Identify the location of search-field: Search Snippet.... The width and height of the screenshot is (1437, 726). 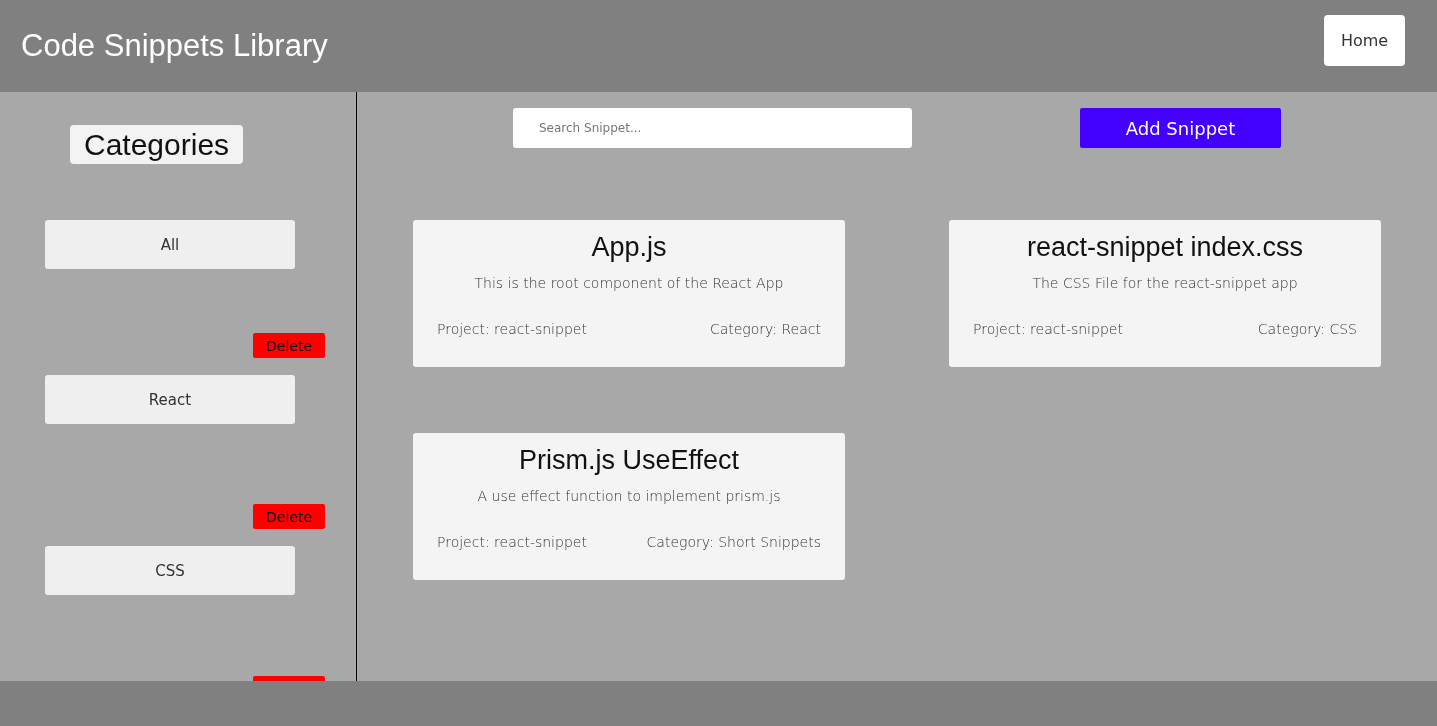
(712, 128).